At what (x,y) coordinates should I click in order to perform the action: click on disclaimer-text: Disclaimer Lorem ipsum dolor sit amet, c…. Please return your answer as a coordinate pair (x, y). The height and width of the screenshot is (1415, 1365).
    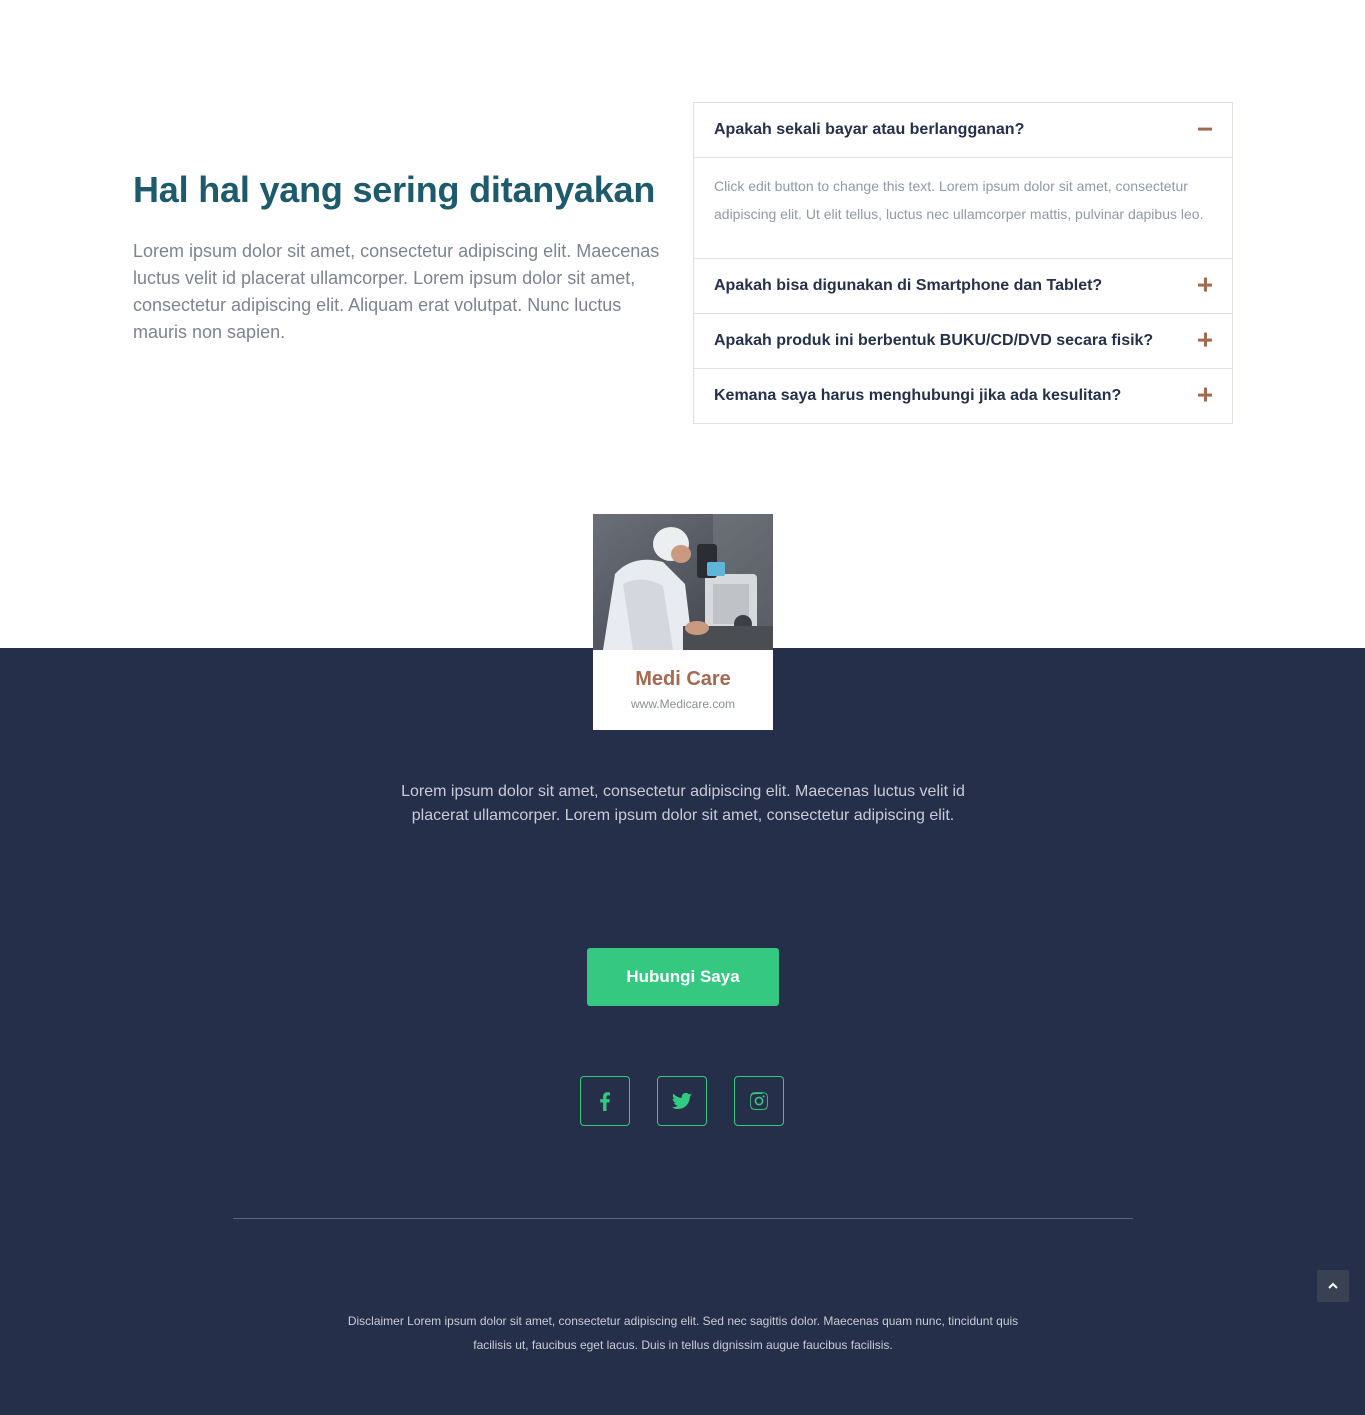
    Looking at the image, I should click on (683, 1333).